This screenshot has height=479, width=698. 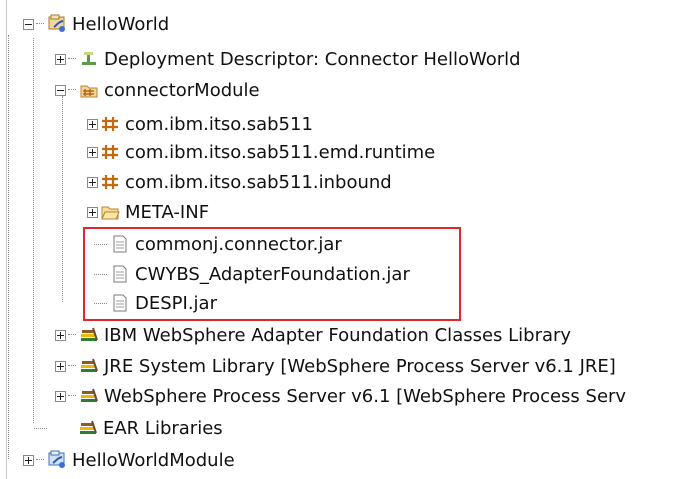 What do you see at coordinates (121, 24) in the screenshot?
I see `tree-item-label: HelloWorld` at bounding box center [121, 24].